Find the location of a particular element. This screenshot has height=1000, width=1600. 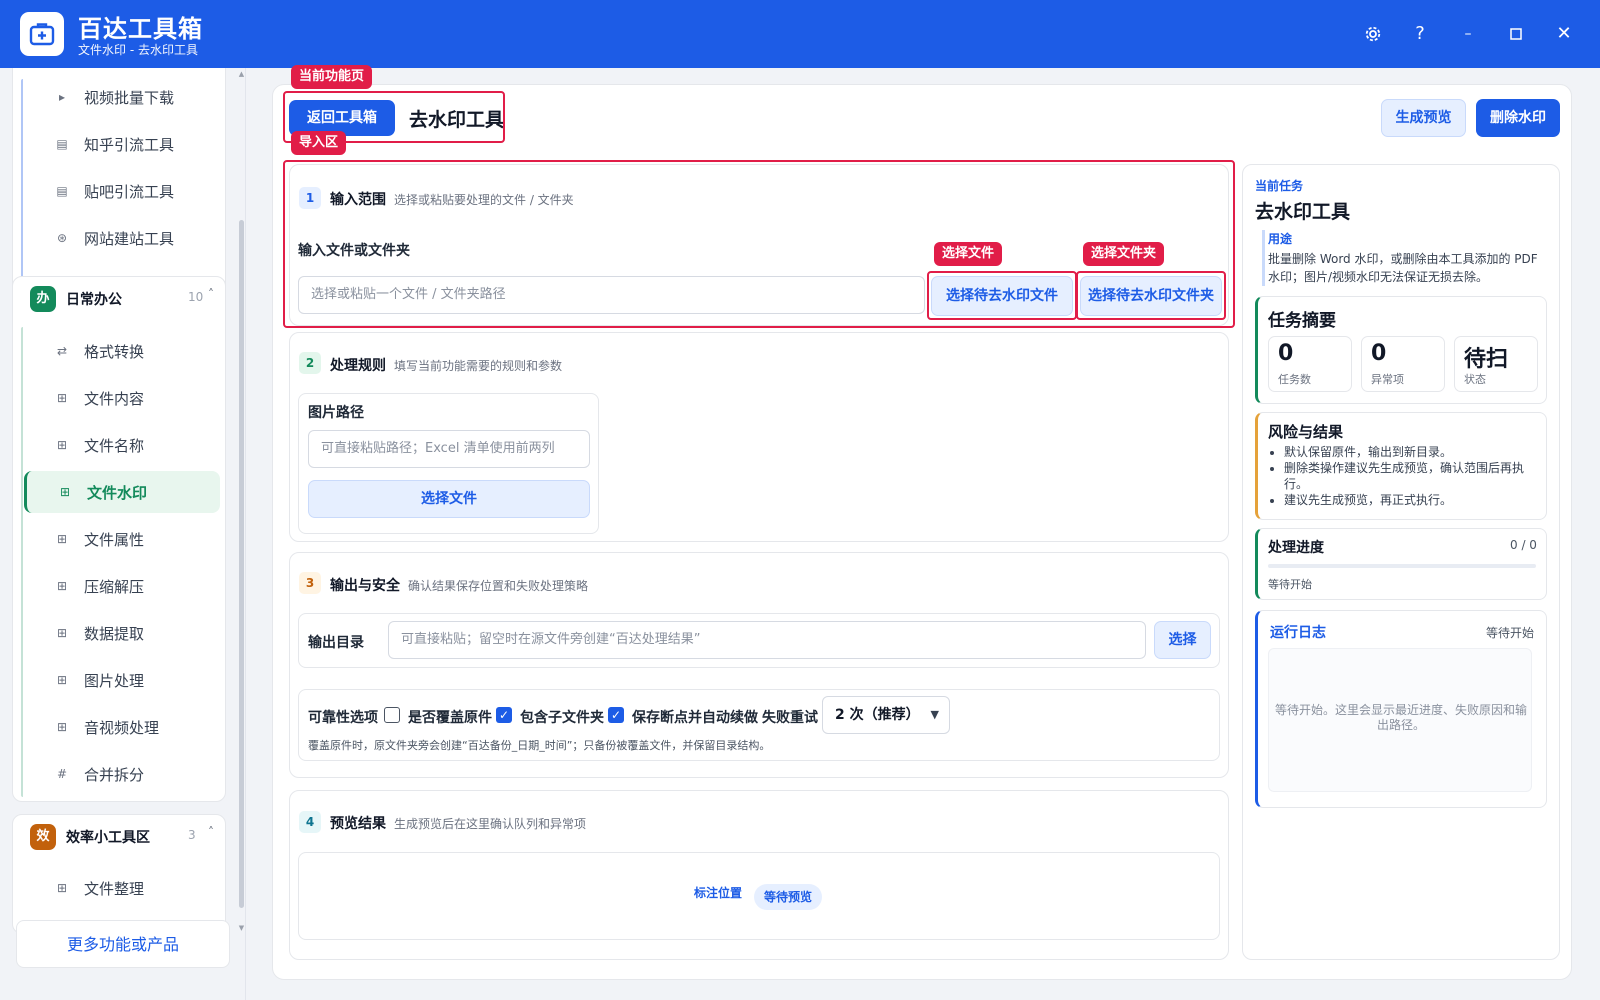

more-products-button: 更多功能或产品 is located at coordinates (123, 944).